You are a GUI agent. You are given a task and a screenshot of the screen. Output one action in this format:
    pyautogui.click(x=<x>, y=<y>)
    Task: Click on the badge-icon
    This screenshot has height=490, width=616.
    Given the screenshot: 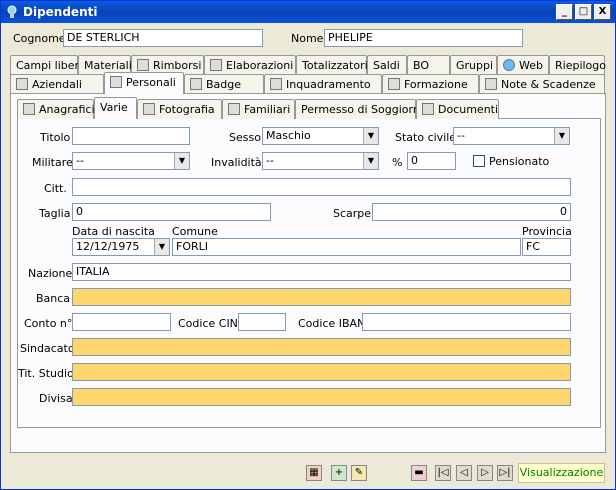 What is the action you would take?
    pyautogui.click(x=196, y=84)
    